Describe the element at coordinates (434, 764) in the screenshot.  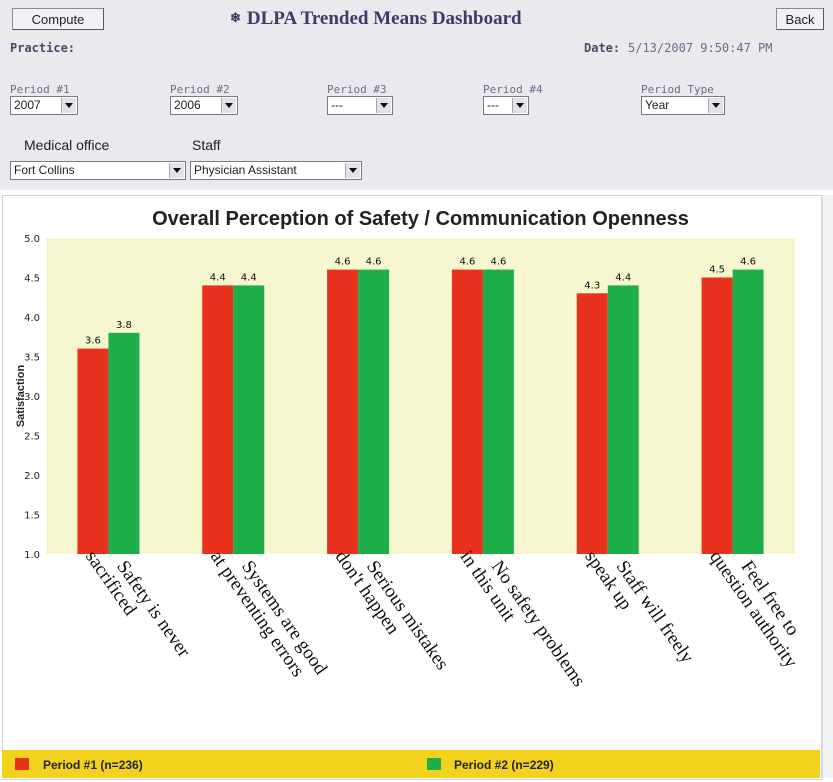
I see `legend-swatch-period2` at that location.